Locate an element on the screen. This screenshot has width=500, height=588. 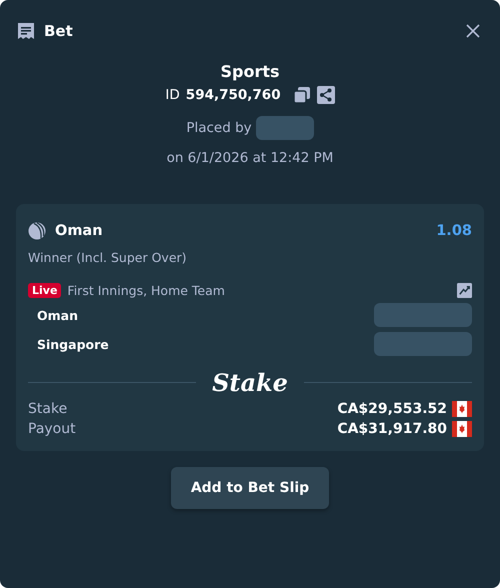
redaction-bar is located at coordinates (285, 128).